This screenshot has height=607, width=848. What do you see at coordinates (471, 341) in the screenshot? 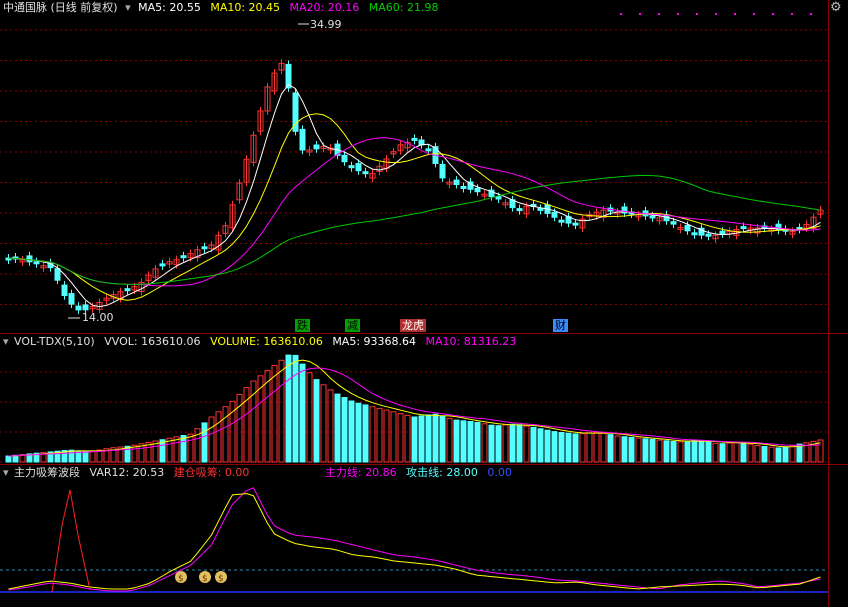
I see `vol-ma10-value: MA10: 81316.23` at bounding box center [471, 341].